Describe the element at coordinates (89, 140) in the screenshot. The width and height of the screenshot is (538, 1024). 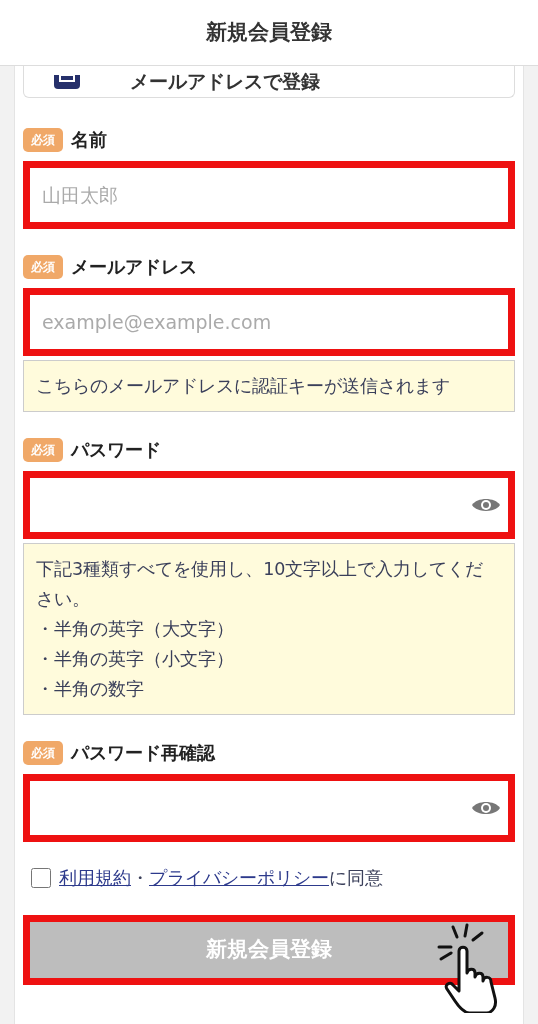
I see `field-label: 名前` at that location.